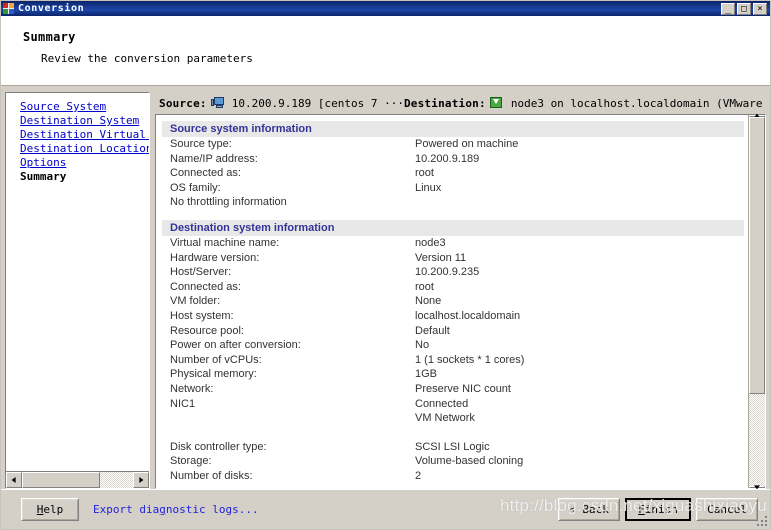 This screenshot has height=530, width=771. I want to click on content-scroll-track, so click(757, 301).